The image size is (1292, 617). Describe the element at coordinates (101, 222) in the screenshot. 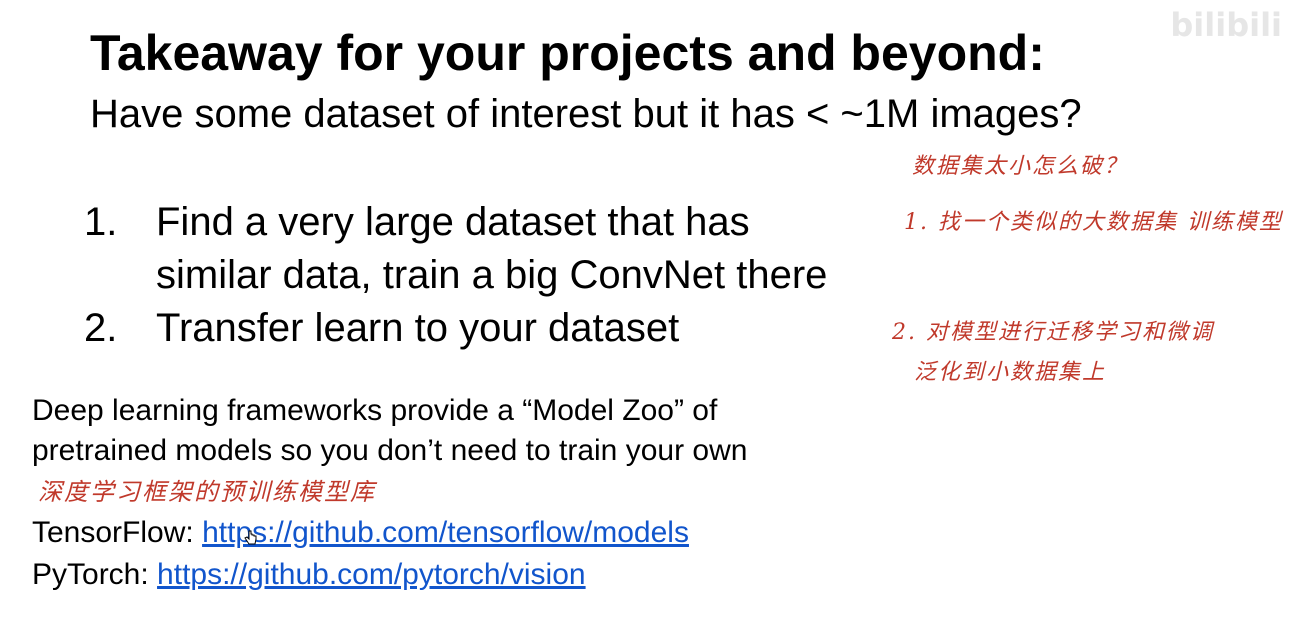

I see `step-1-number: 1.` at that location.